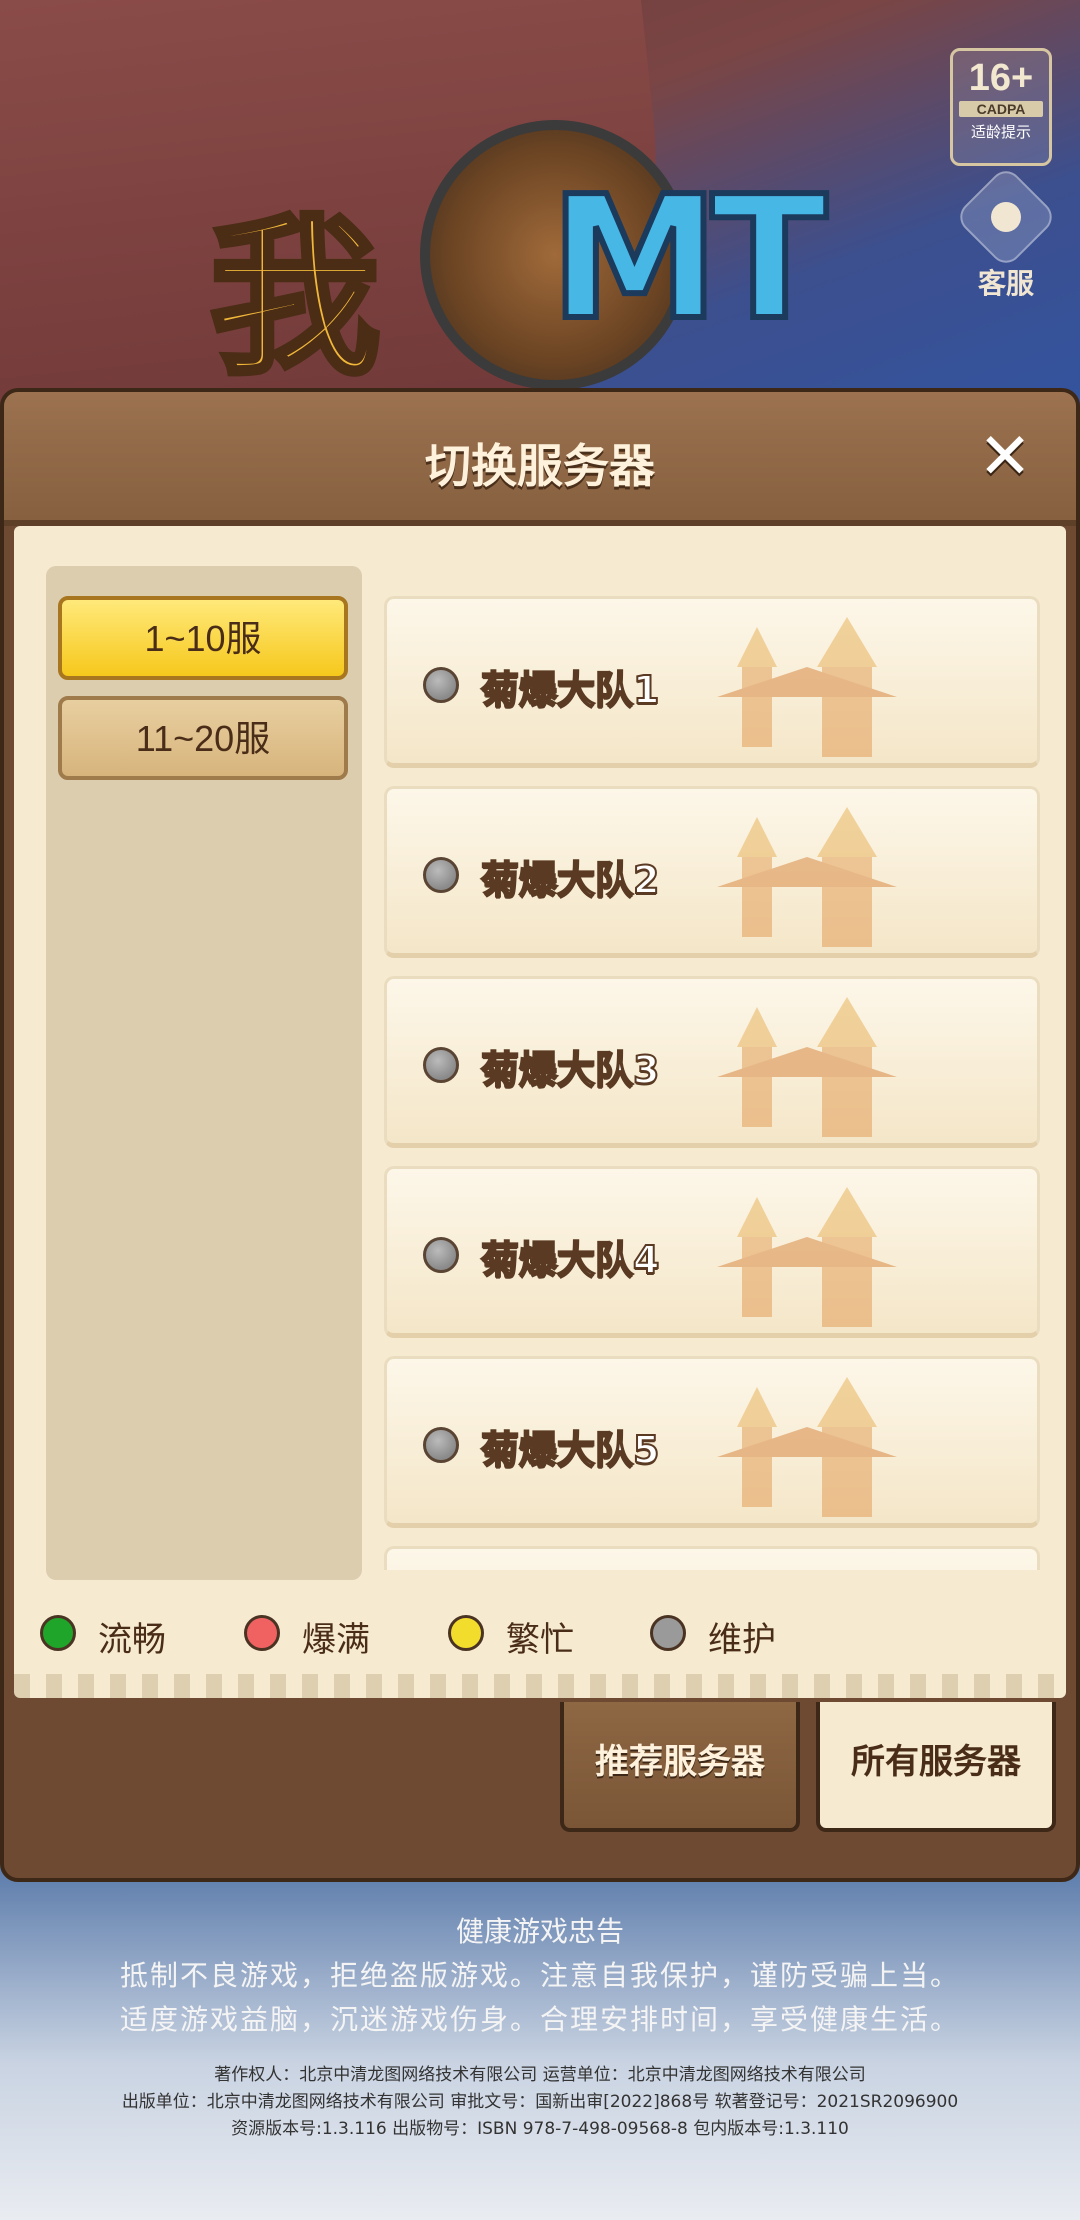 The width and height of the screenshot is (1080, 2220). Describe the element at coordinates (570, 1070) in the screenshot. I see `server-name: 菊爆大队3` at that location.